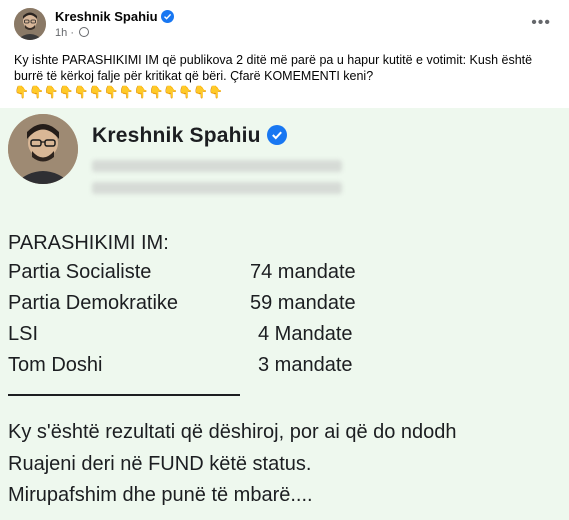 This screenshot has height=520, width=569. Describe the element at coordinates (217, 166) in the screenshot. I see `blurred-shared-by-line` at that location.